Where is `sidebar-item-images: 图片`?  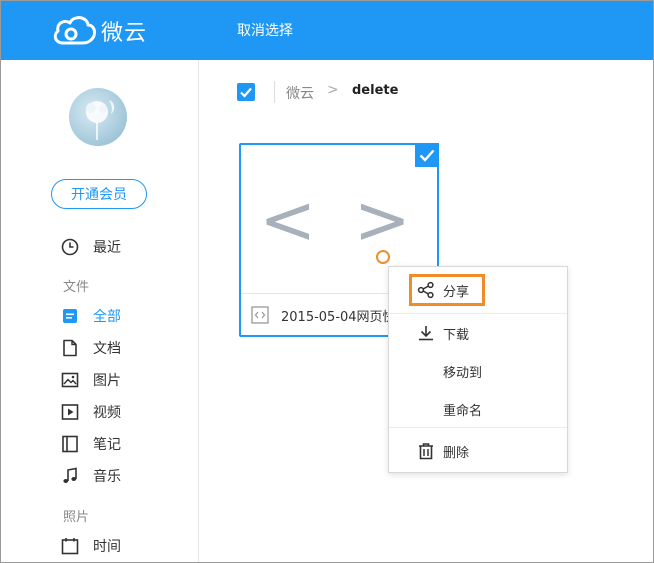 sidebar-item-images: 图片 is located at coordinates (91, 380).